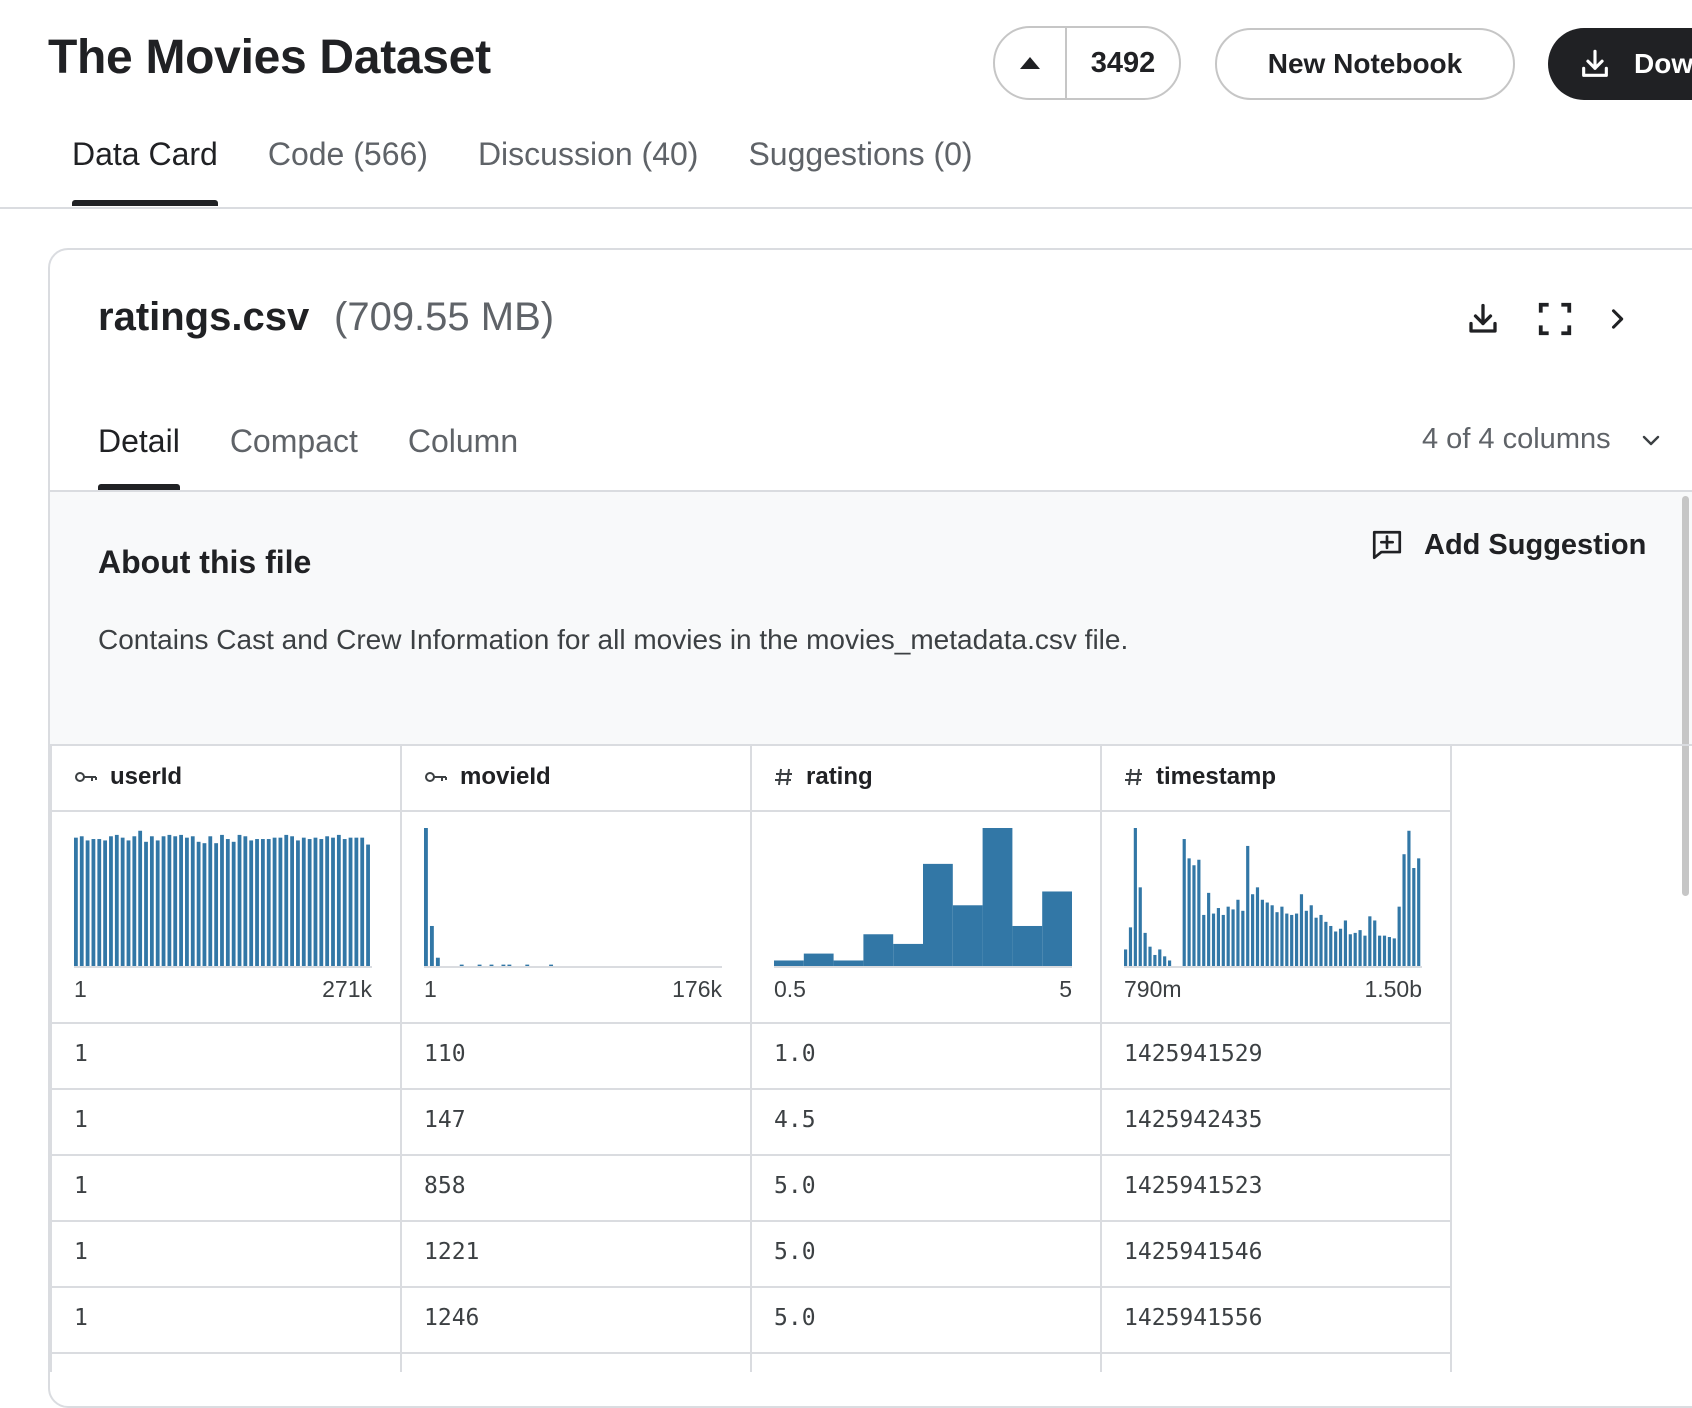 This screenshot has height=1408, width=1692. Describe the element at coordinates (348, 154) in the screenshot. I see `tab-code: Code (566)` at that location.